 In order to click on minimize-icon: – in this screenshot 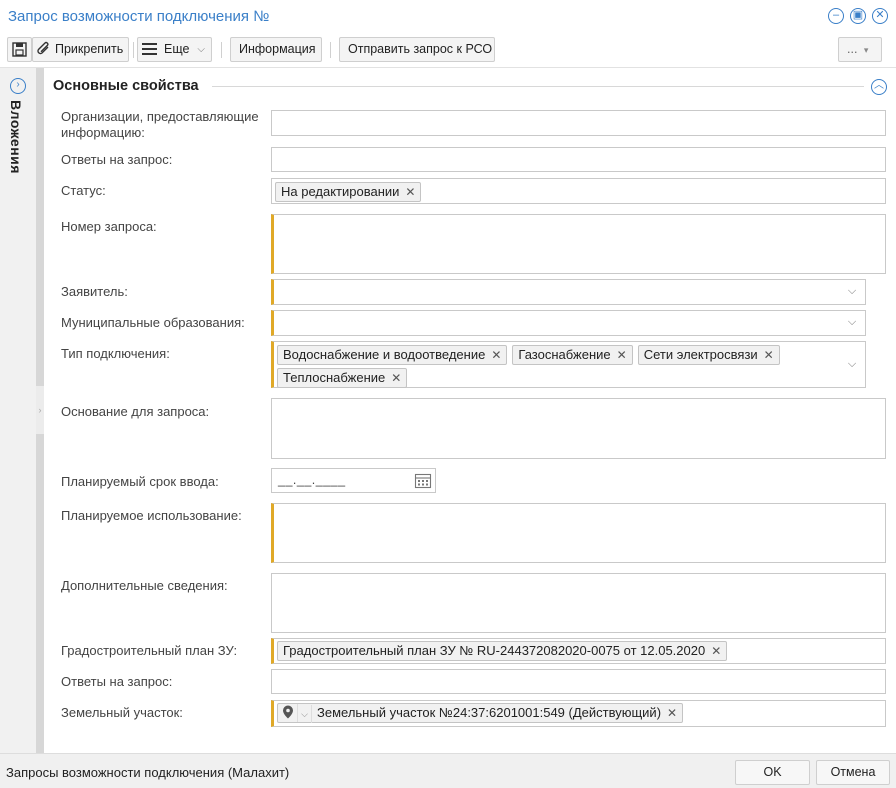, I will do `click(836, 16)`.